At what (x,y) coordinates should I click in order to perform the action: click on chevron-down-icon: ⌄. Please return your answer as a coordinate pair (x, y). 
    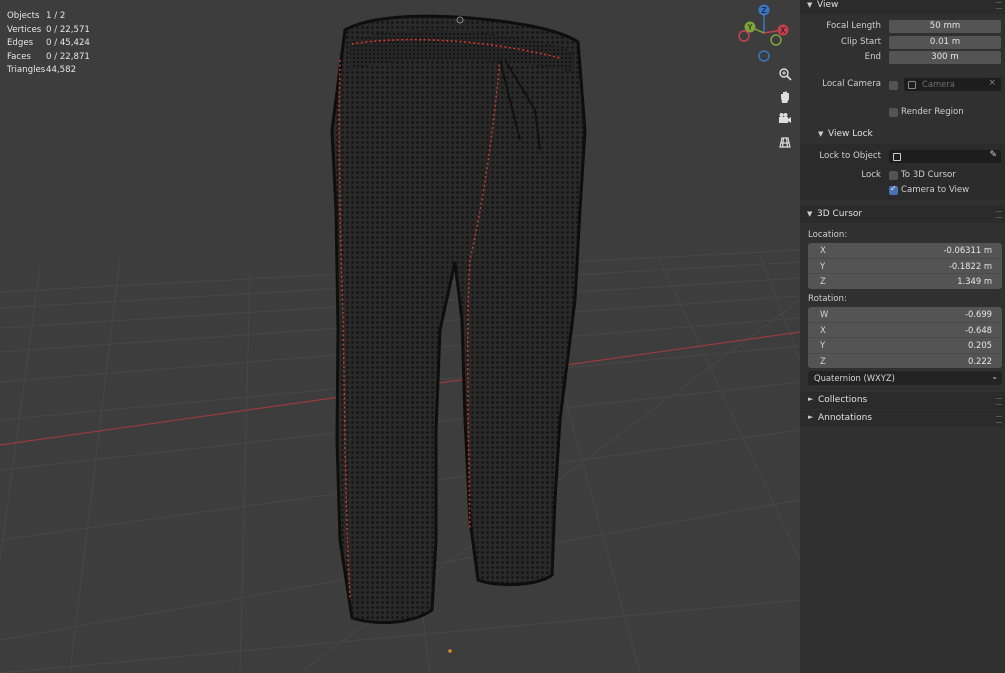
    Looking at the image, I should click on (994, 376).